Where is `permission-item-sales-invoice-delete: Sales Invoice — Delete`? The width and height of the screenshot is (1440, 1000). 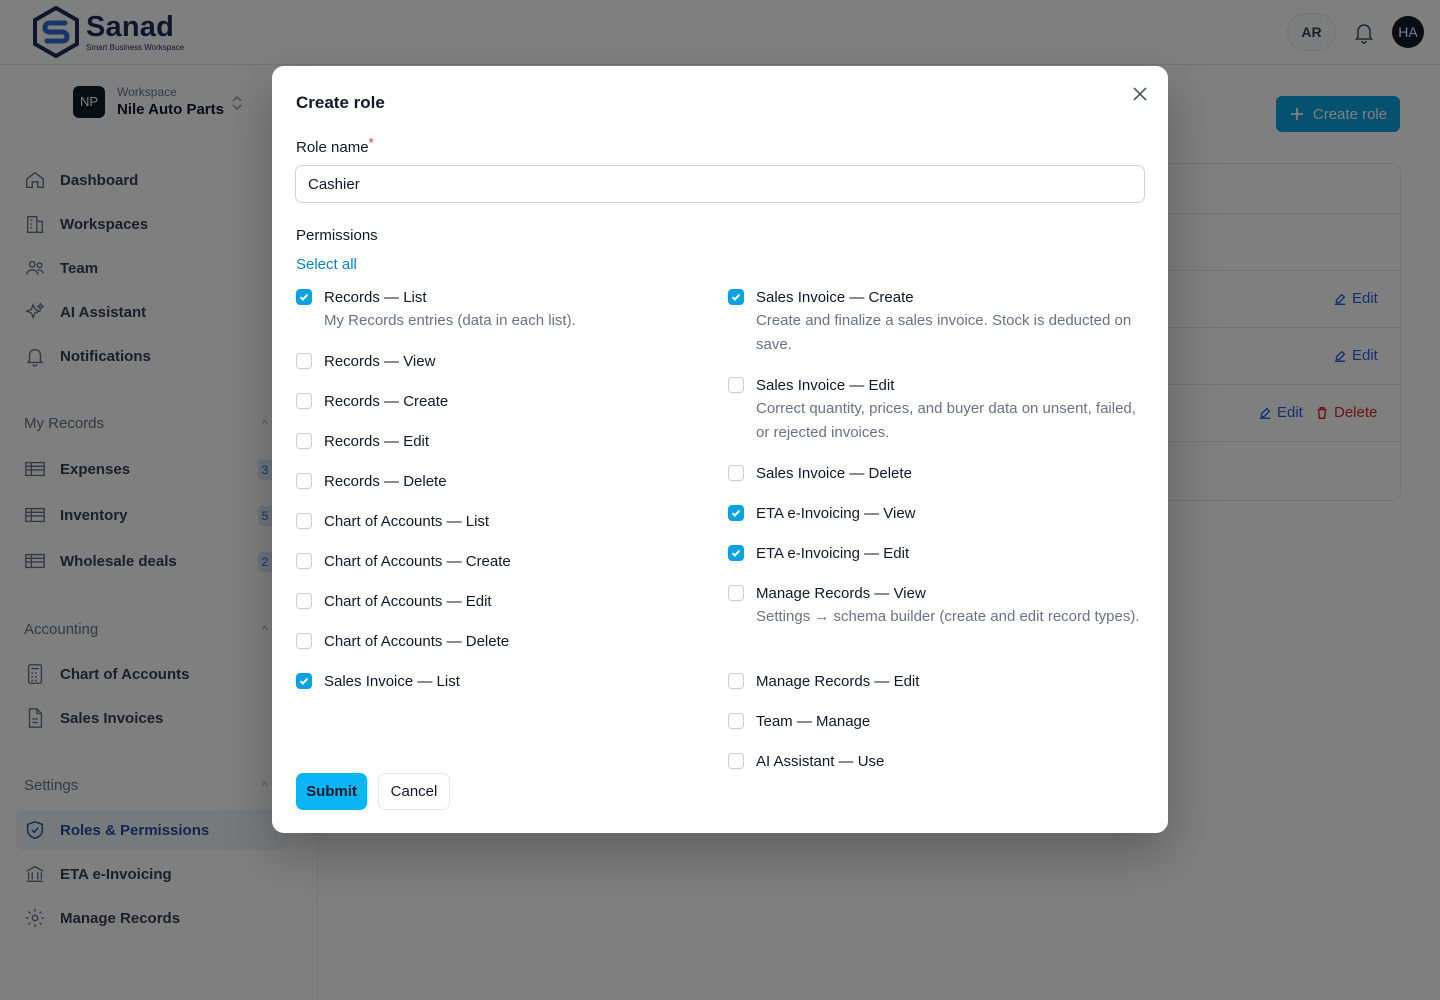 permission-item-sales-invoice-delete: Sales Invoice — Delete is located at coordinates (938, 473).